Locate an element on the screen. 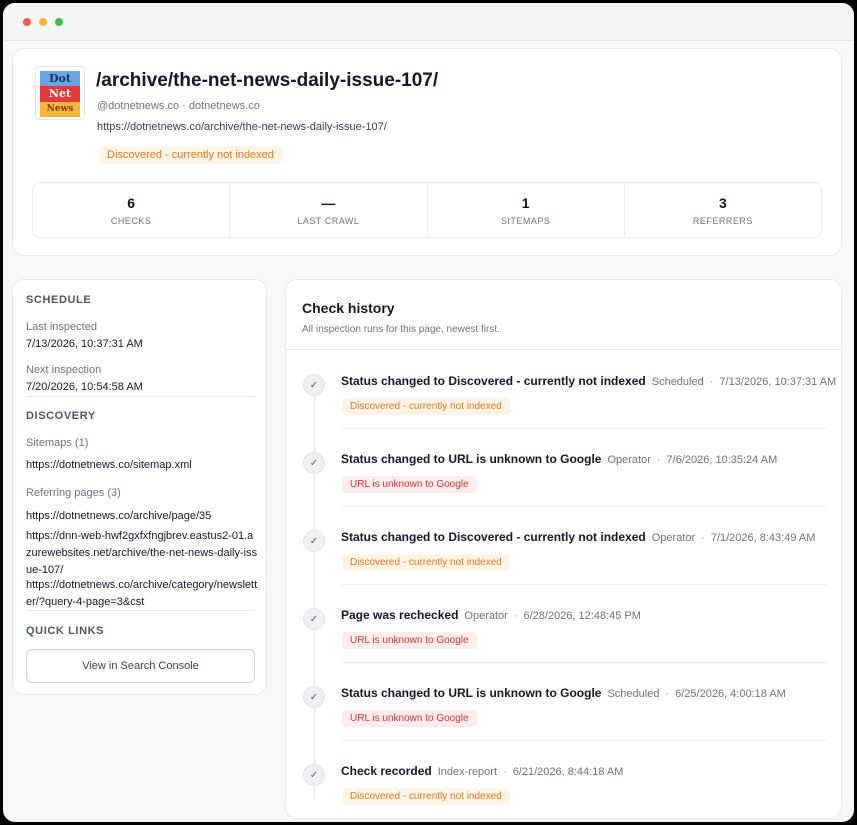 The image size is (857, 825). entry-title: Check recorded is located at coordinates (386, 771).